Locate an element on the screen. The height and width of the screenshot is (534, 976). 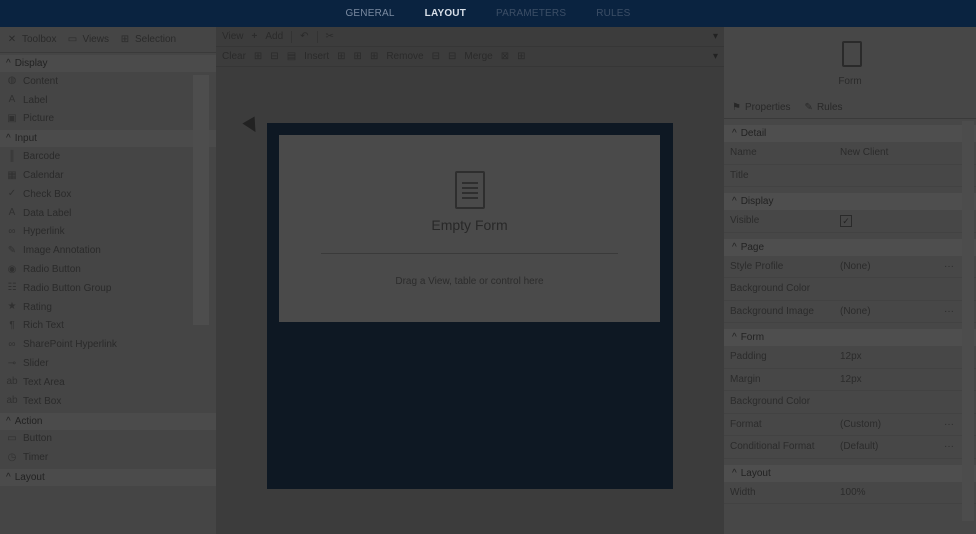
toolbox-item-radio-button: ◉ Radio Button is located at coordinates (108, 269).